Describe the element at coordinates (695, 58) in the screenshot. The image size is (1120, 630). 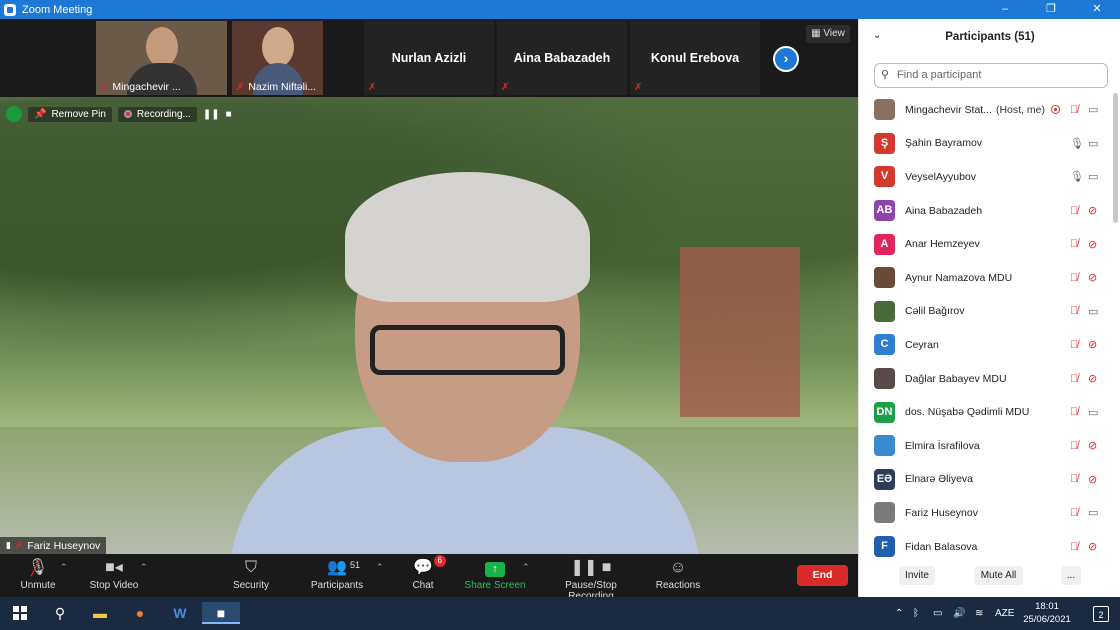
I see `thumbnail-name-only: Konul Erebova ✗` at that location.